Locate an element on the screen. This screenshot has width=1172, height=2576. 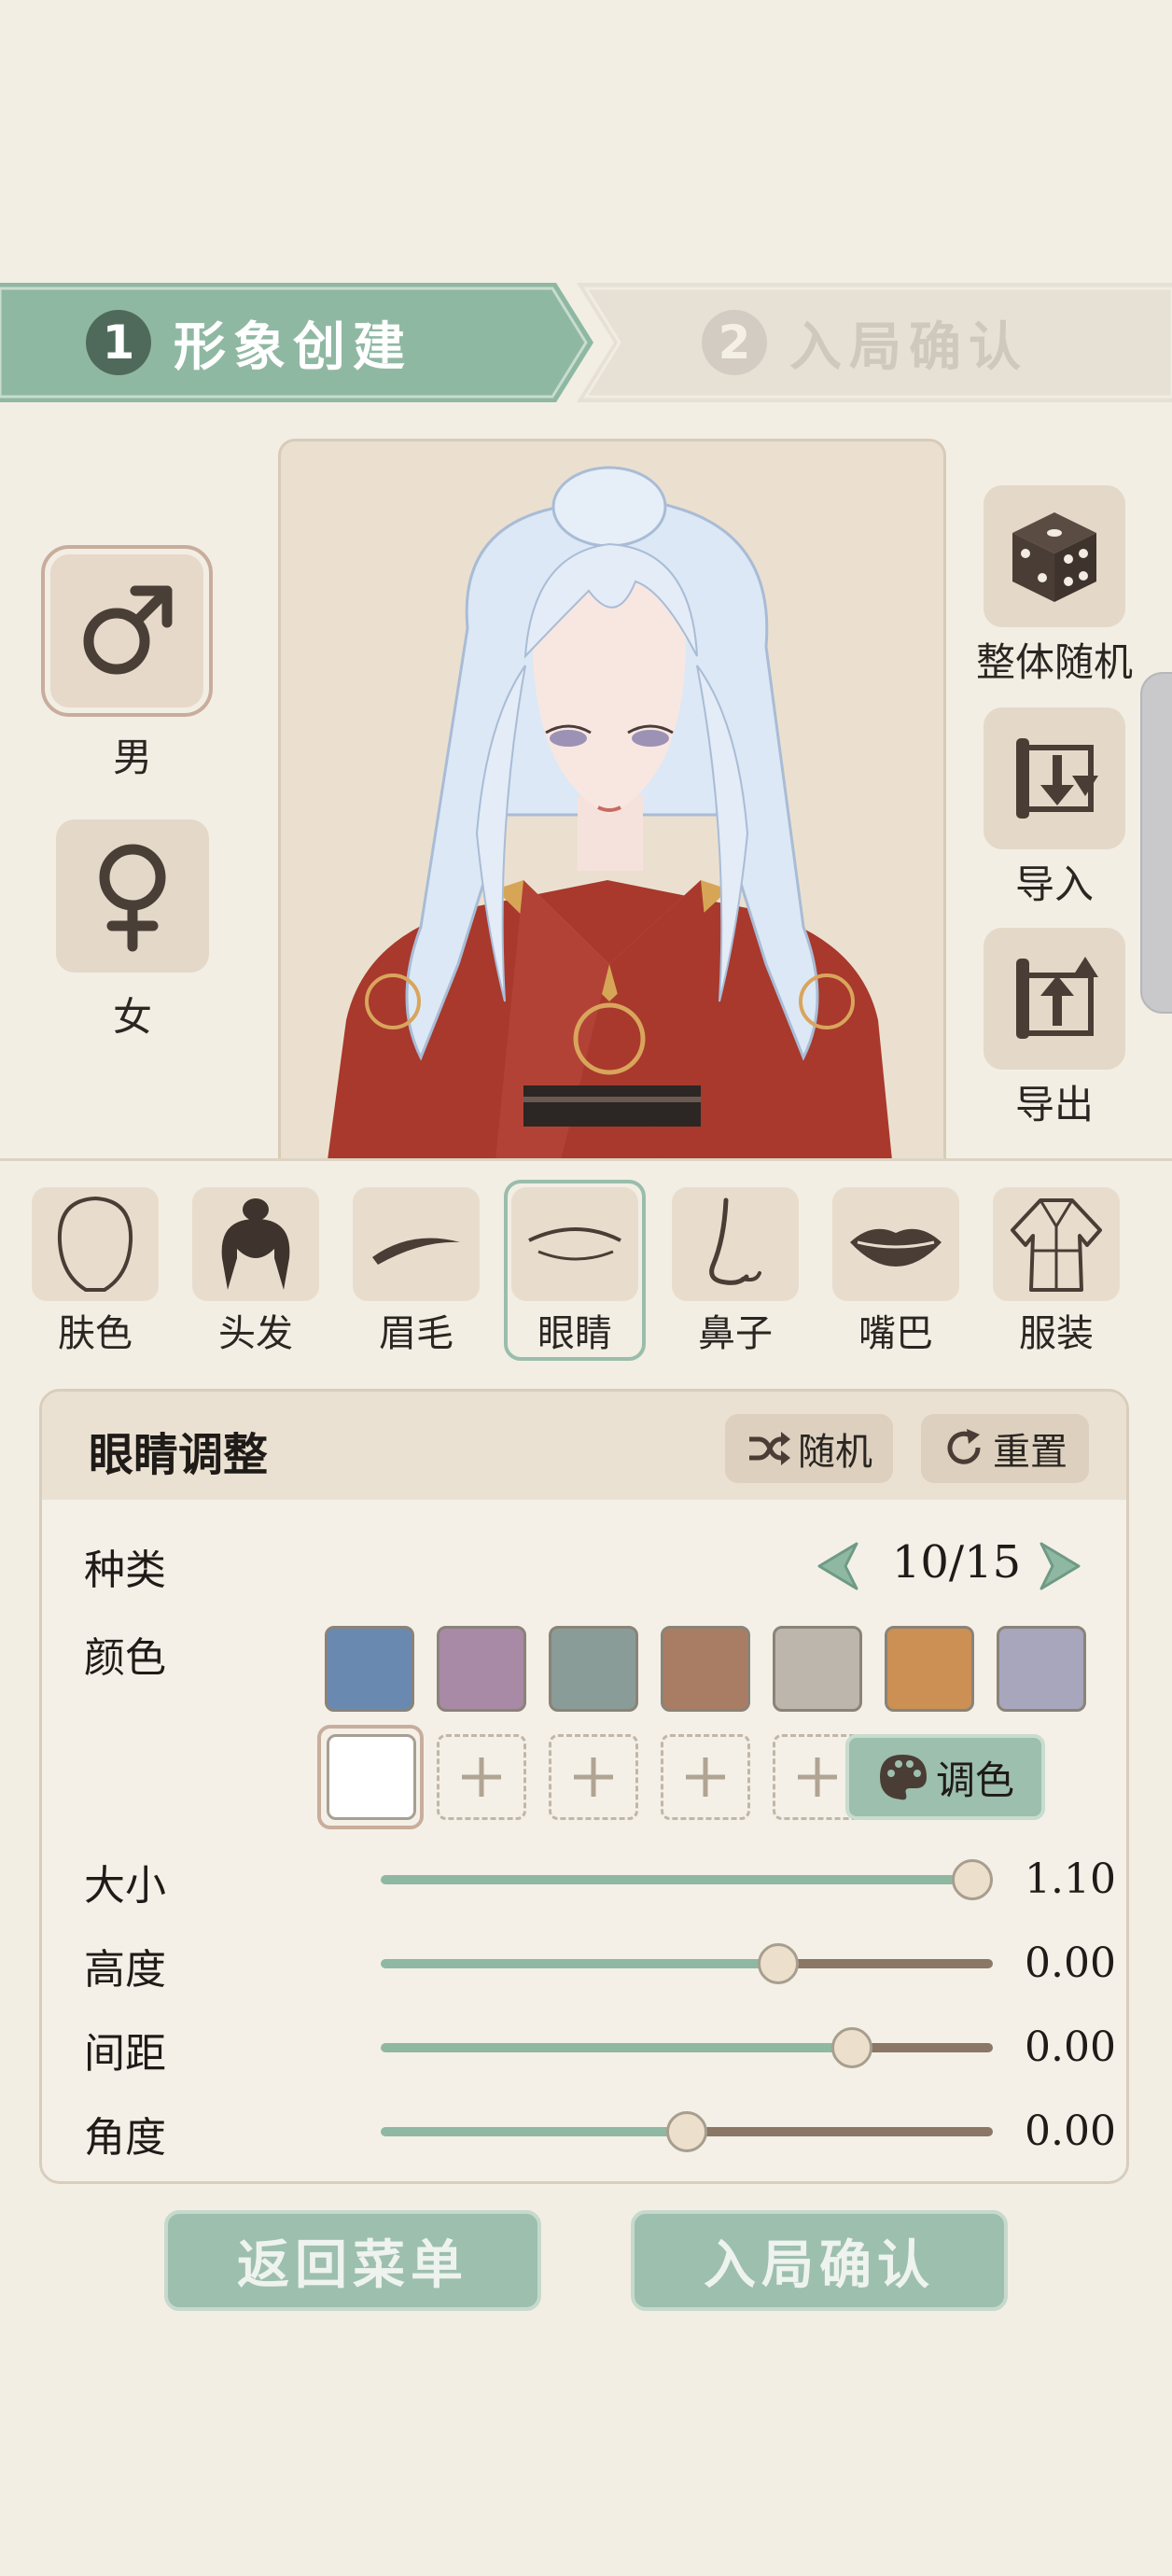
robe-icon is located at coordinates (1056, 1245).